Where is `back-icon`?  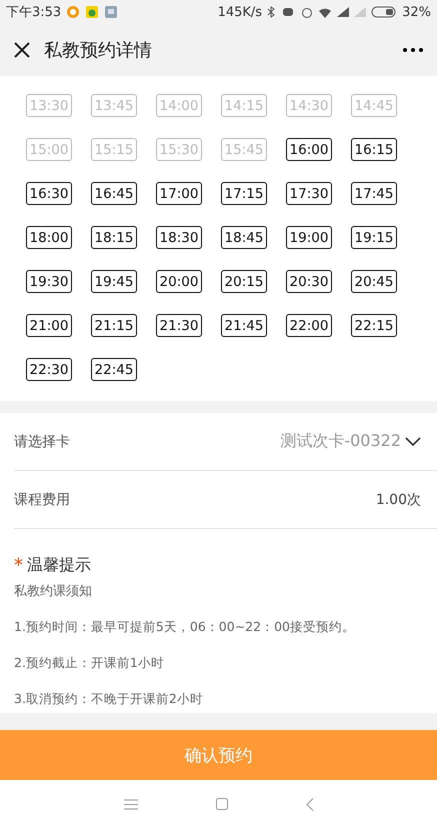
back-icon is located at coordinates (310, 804).